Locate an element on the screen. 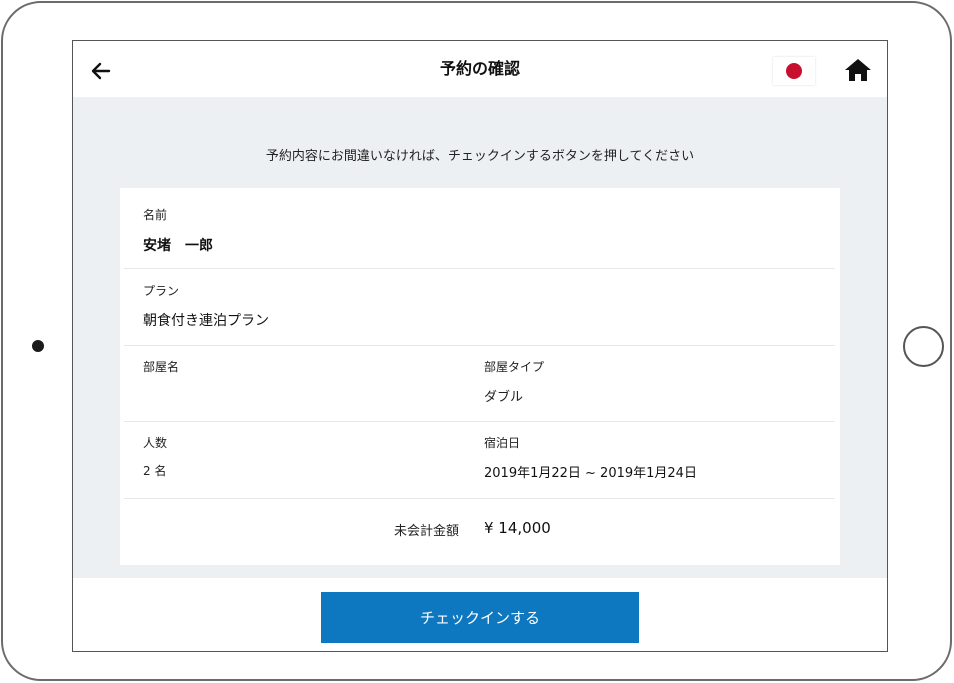  footer-bar: チェックインする is located at coordinates (480, 614).